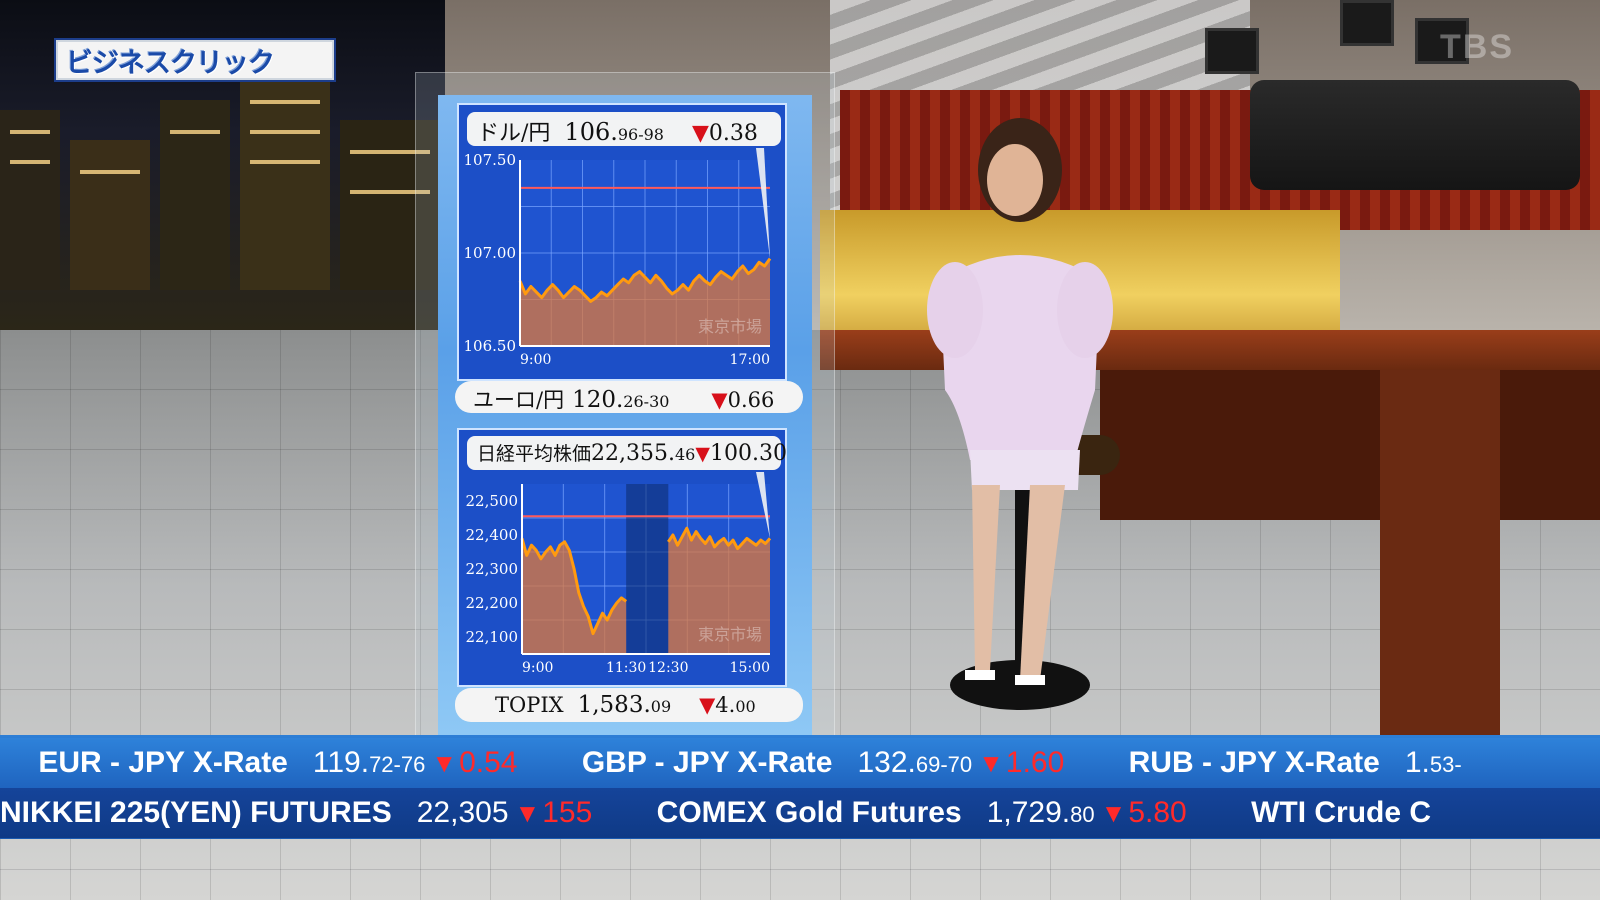  Describe the element at coordinates (490, 253) in the screenshot. I see `y-tick-label: 107.00` at that location.